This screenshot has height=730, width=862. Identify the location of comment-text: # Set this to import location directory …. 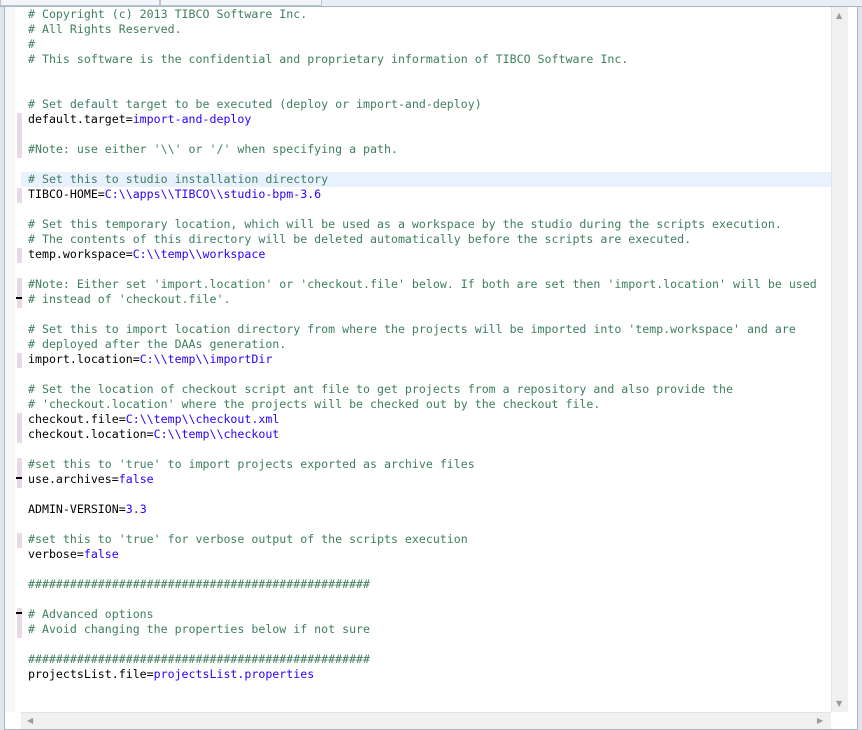
(412, 329).